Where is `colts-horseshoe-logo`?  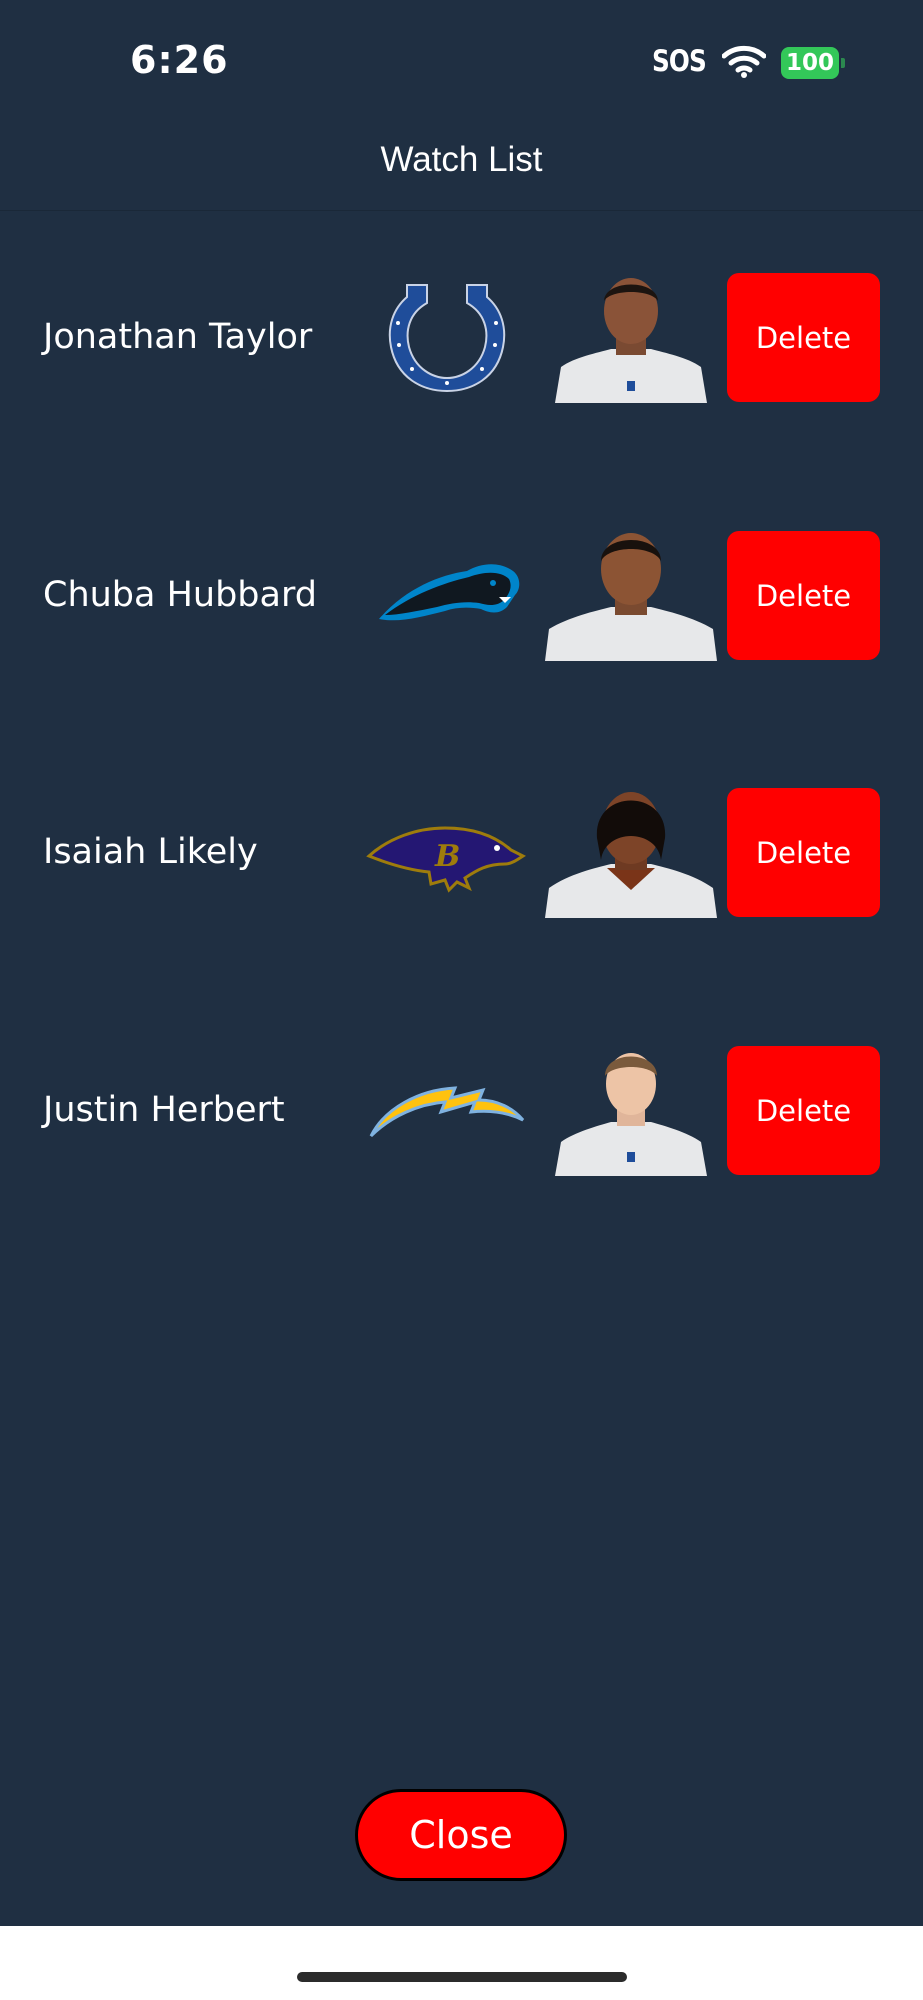 colts-horseshoe-logo is located at coordinates (447, 338).